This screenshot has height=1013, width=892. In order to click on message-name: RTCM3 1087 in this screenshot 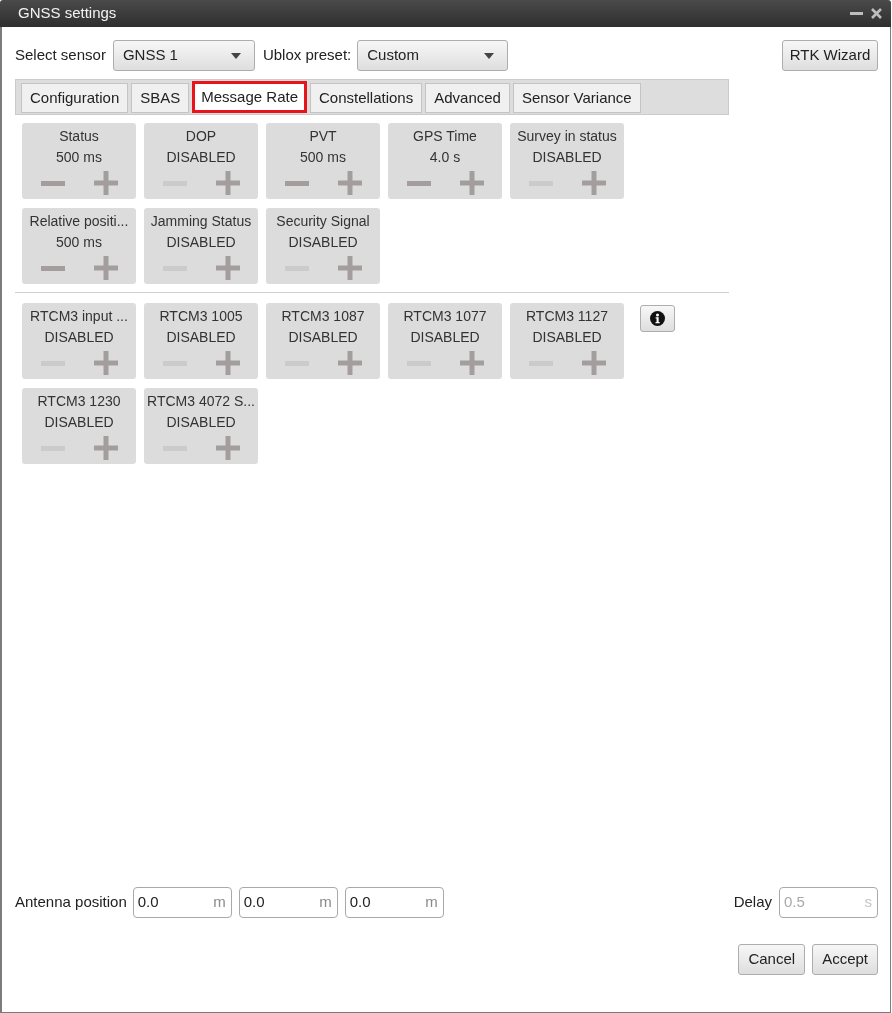, I will do `click(323, 316)`.